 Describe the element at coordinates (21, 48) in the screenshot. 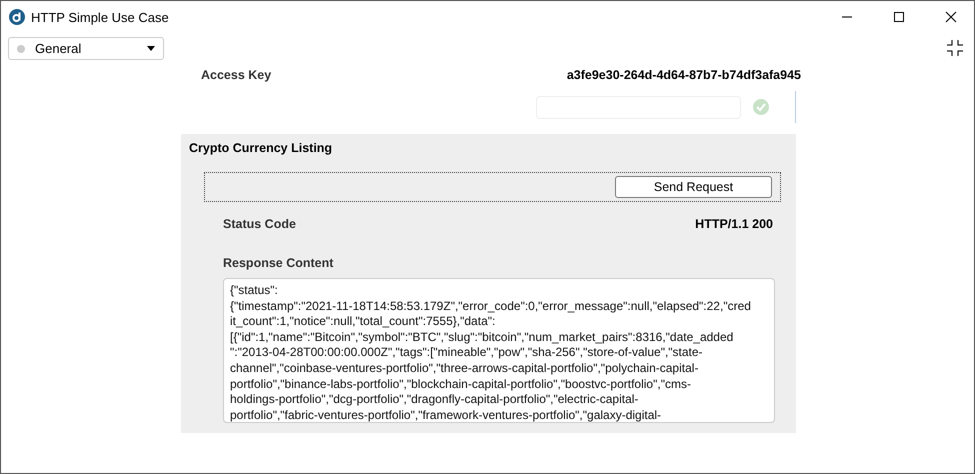

I see `status-dot-icon` at that location.